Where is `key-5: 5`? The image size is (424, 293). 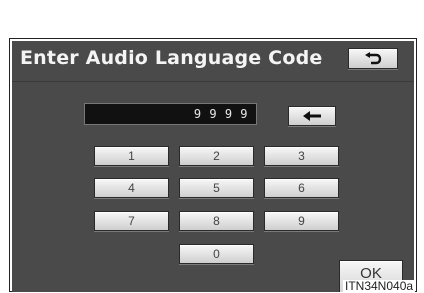
key-5: 5 is located at coordinates (216, 188).